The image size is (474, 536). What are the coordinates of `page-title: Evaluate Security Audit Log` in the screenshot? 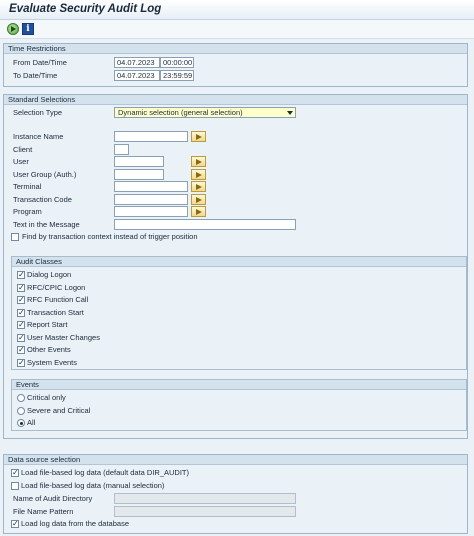 It's located at (85, 9).